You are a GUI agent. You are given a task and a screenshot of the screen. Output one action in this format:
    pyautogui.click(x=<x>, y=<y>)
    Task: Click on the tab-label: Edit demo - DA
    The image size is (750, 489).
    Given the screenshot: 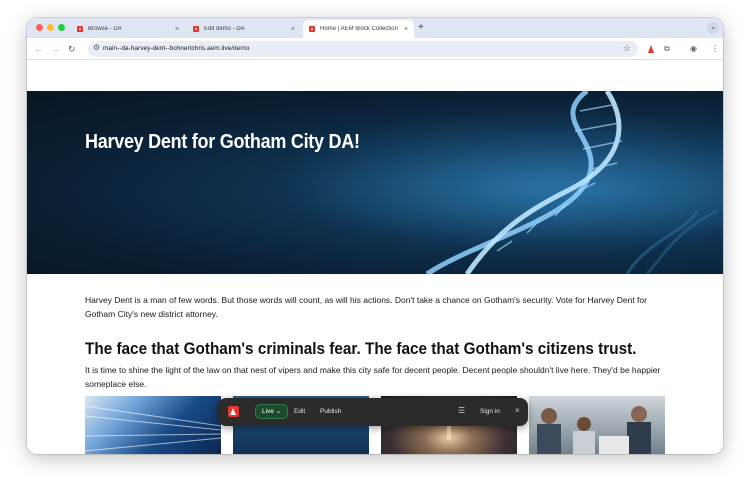 What is the action you would take?
    pyautogui.click(x=224, y=29)
    